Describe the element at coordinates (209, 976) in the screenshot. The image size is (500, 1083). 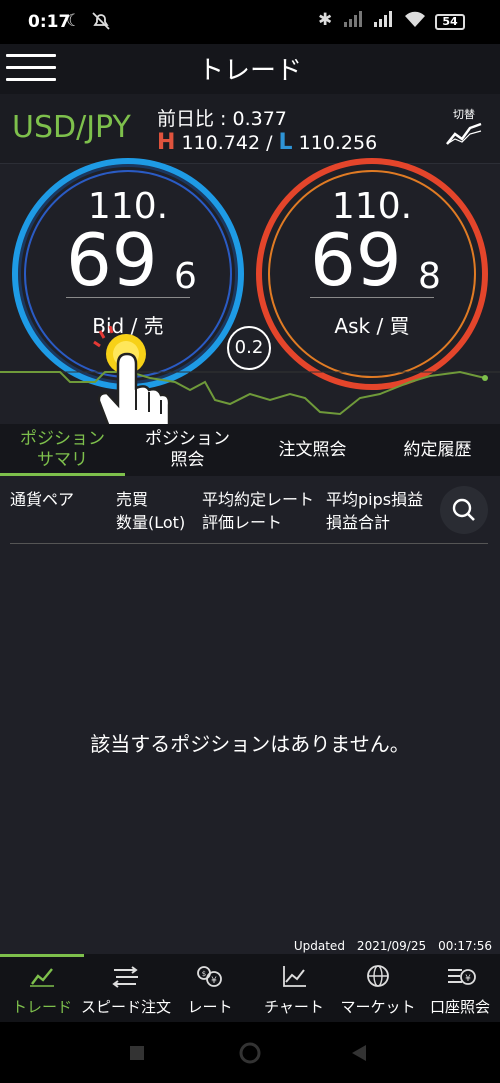
I see `rate-icon: ¥$` at that location.